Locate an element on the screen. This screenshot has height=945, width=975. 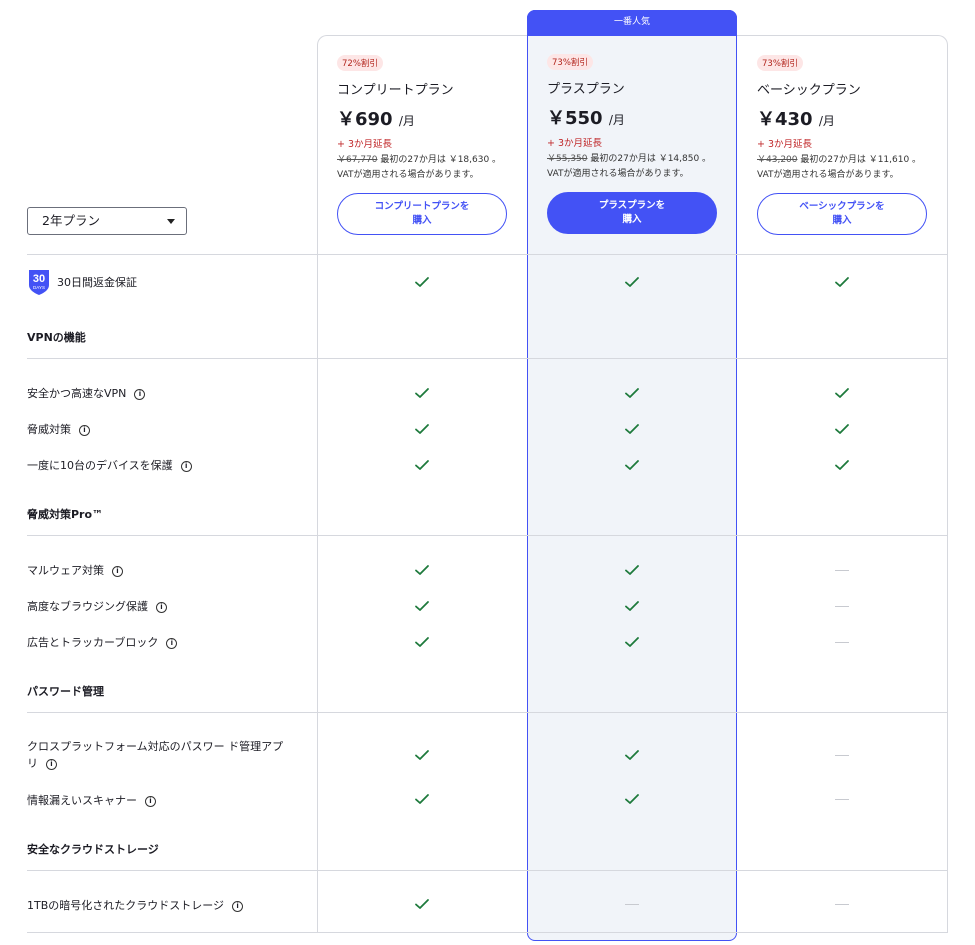
section-vpn: VPNの機能 is located at coordinates (56, 337).